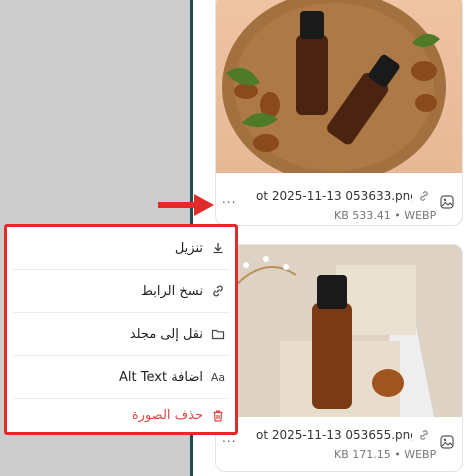  Describe the element at coordinates (121, 415) in the screenshot. I see `menu-item-delete-image: حذف الصورة` at that location.